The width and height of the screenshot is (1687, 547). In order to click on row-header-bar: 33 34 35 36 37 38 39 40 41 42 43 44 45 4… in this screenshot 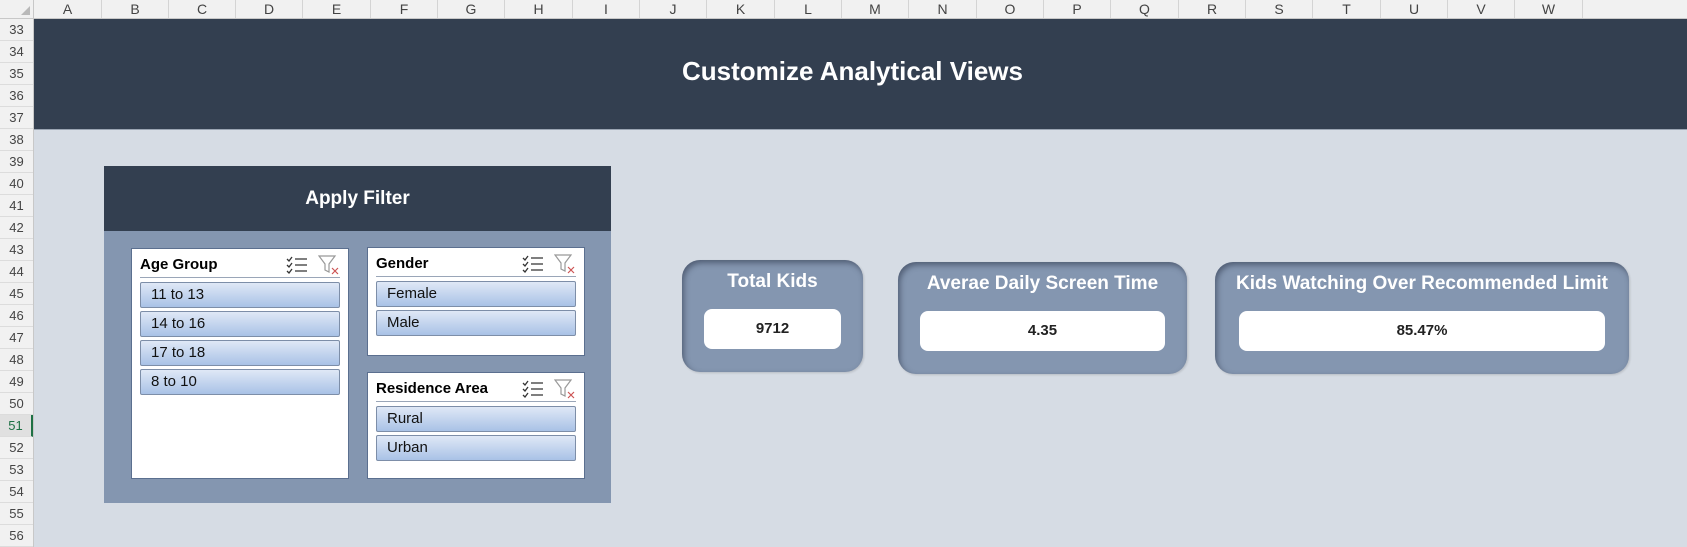, I will do `click(17, 283)`.